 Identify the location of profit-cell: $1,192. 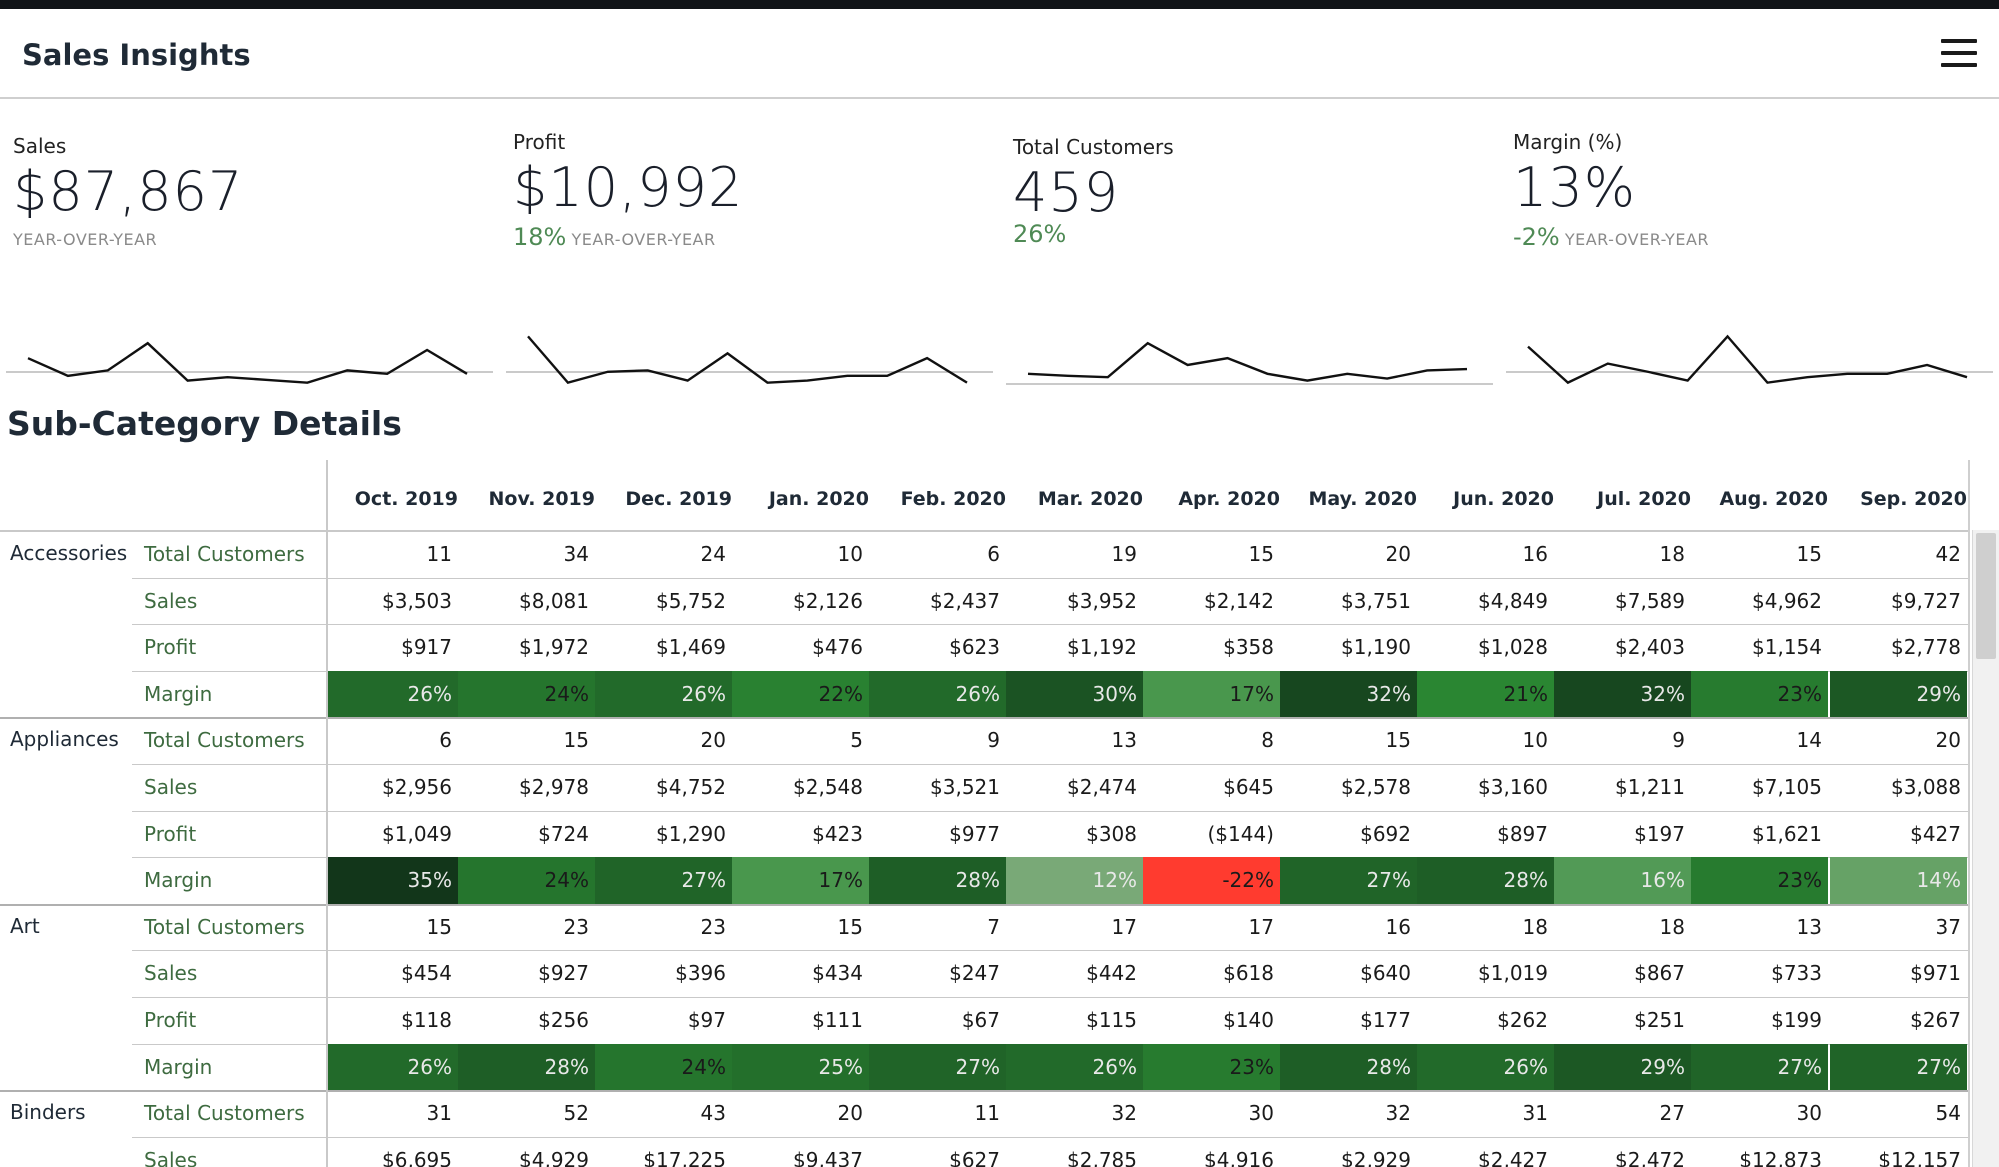
(1074, 647).